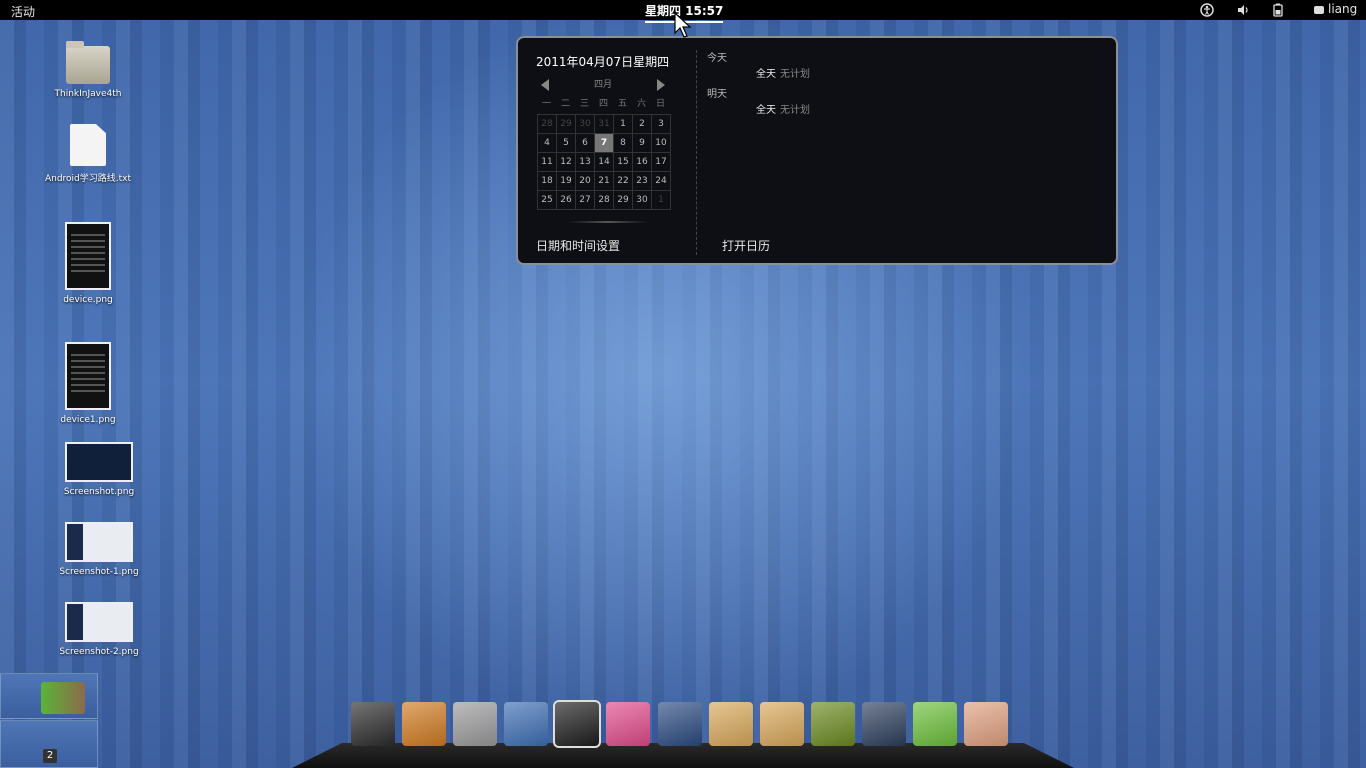 This screenshot has height=768, width=1366. What do you see at coordinates (566, 143) in the screenshot?
I see `calendar-day: 5` at bounding box center [566, 143].